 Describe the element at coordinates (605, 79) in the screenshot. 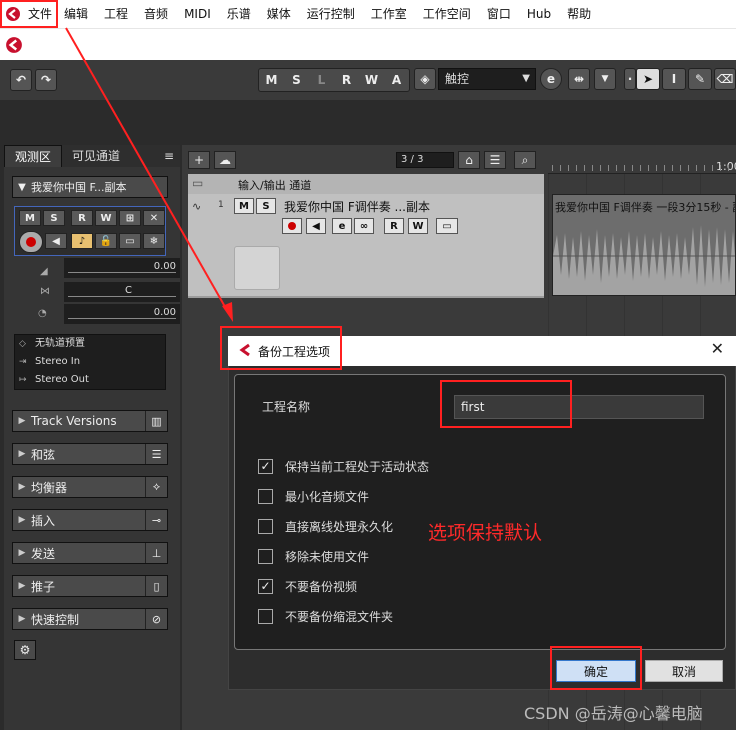

I see `chevron-down-icon: ▼` at that location.